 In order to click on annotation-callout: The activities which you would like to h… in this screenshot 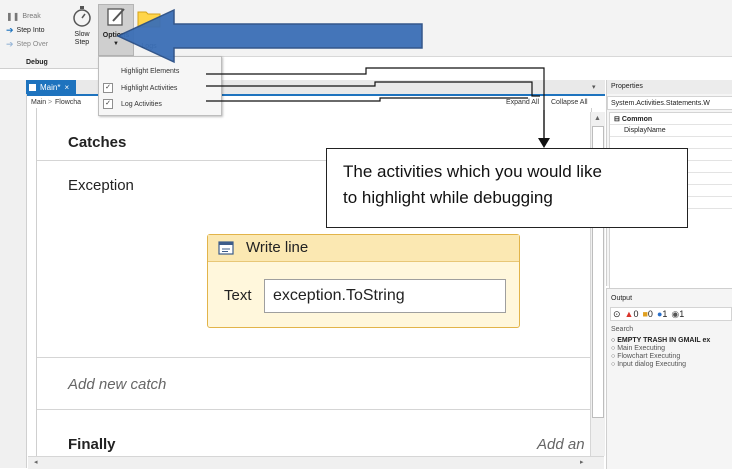, I will do `click(507, 188)`.